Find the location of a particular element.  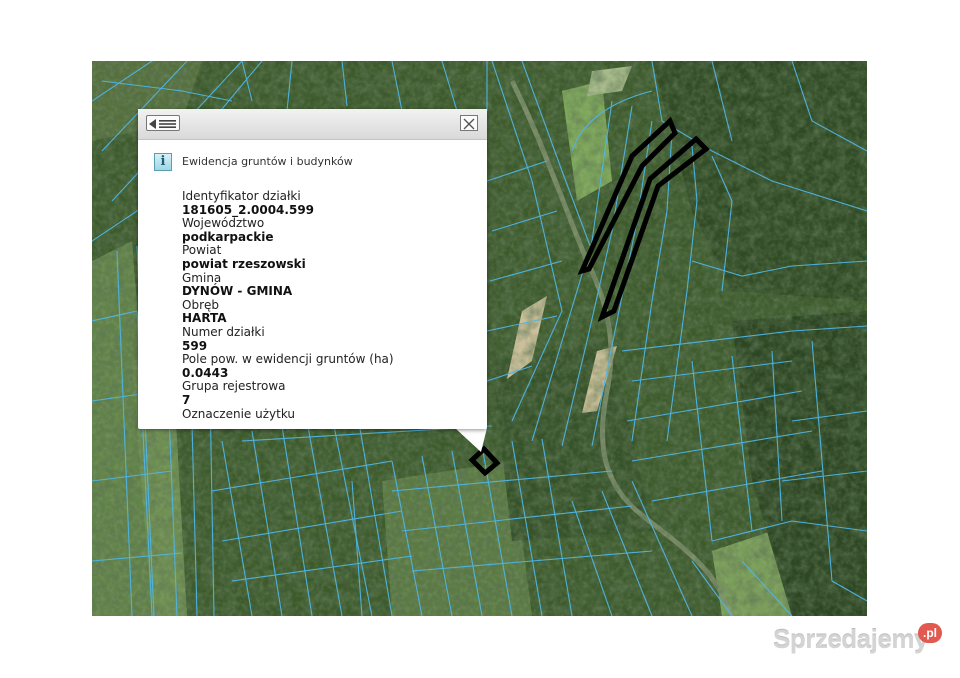

field-label: Identyfikator działki is located at coordinates (241, 196).